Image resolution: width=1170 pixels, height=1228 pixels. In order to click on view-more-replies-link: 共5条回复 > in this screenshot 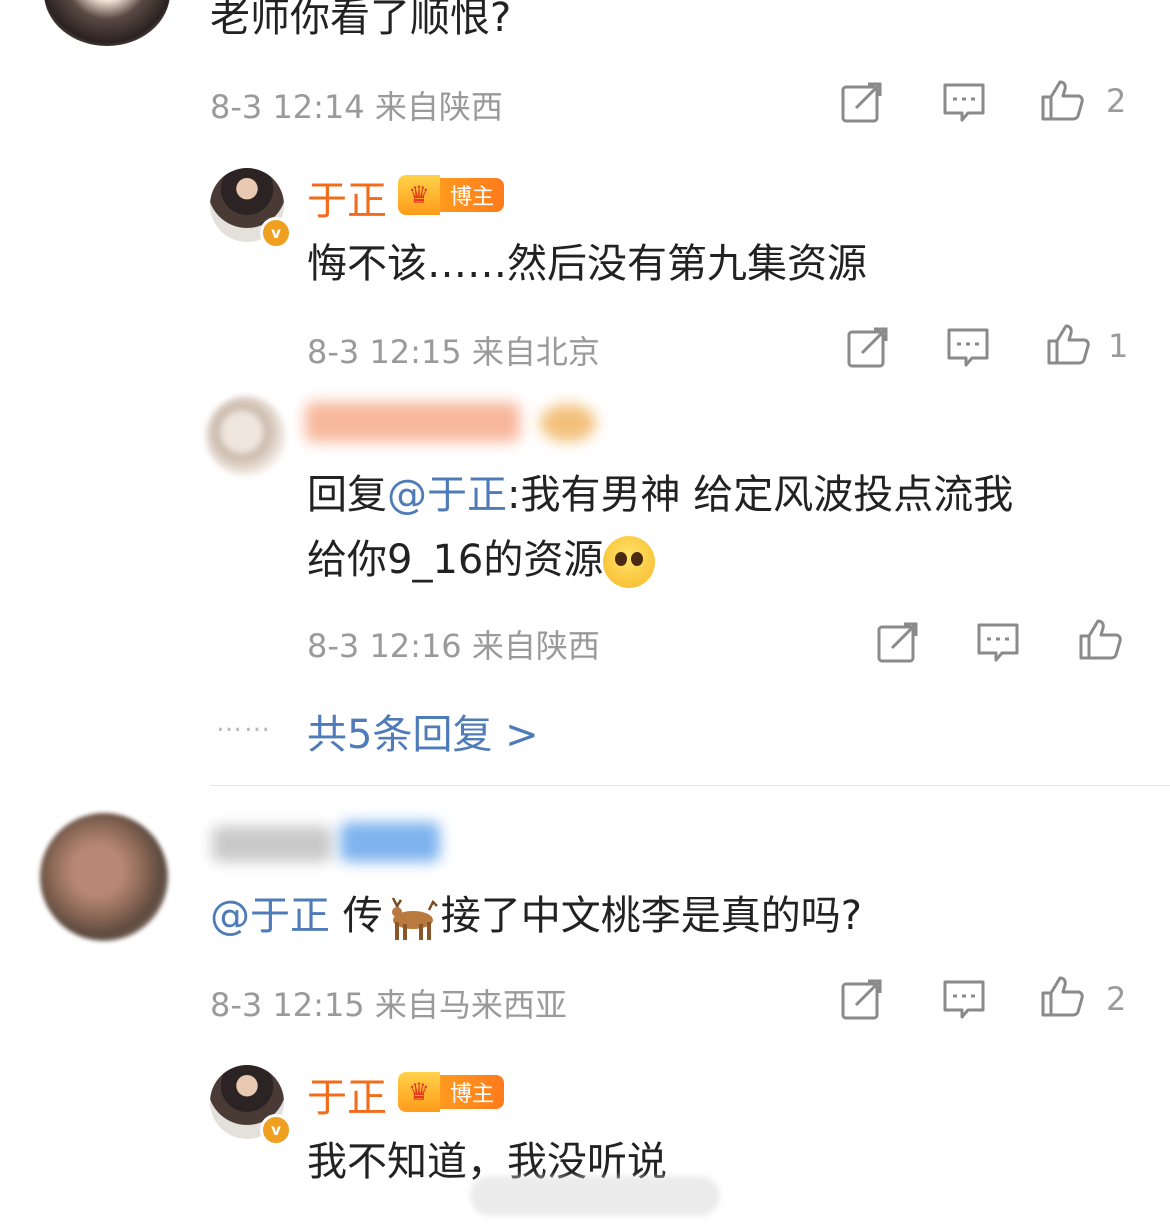, I will do `click(423, 731)`.